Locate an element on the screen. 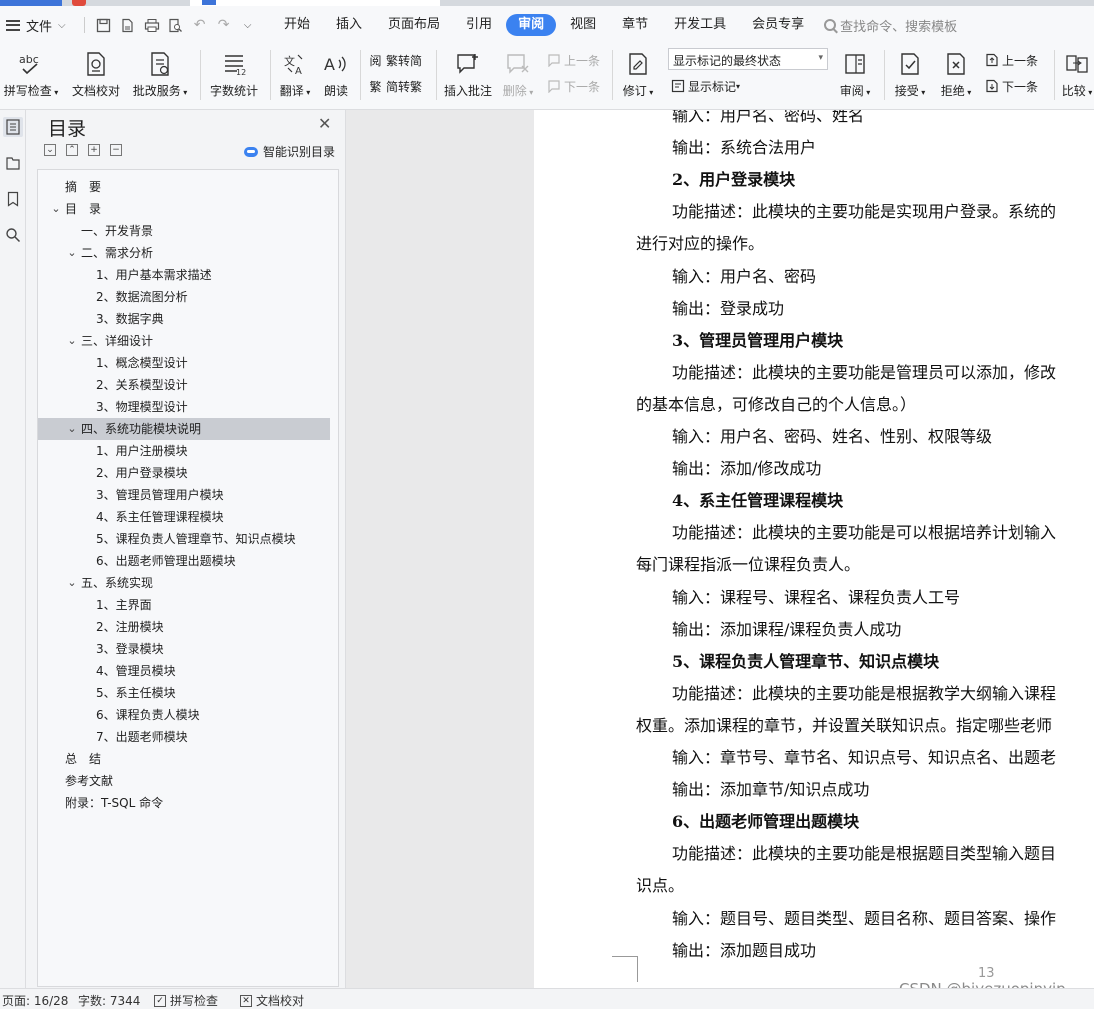 The width and height of the screenshot is (1094, 1009). print-preview-icon is located at coordinates (176, 25).